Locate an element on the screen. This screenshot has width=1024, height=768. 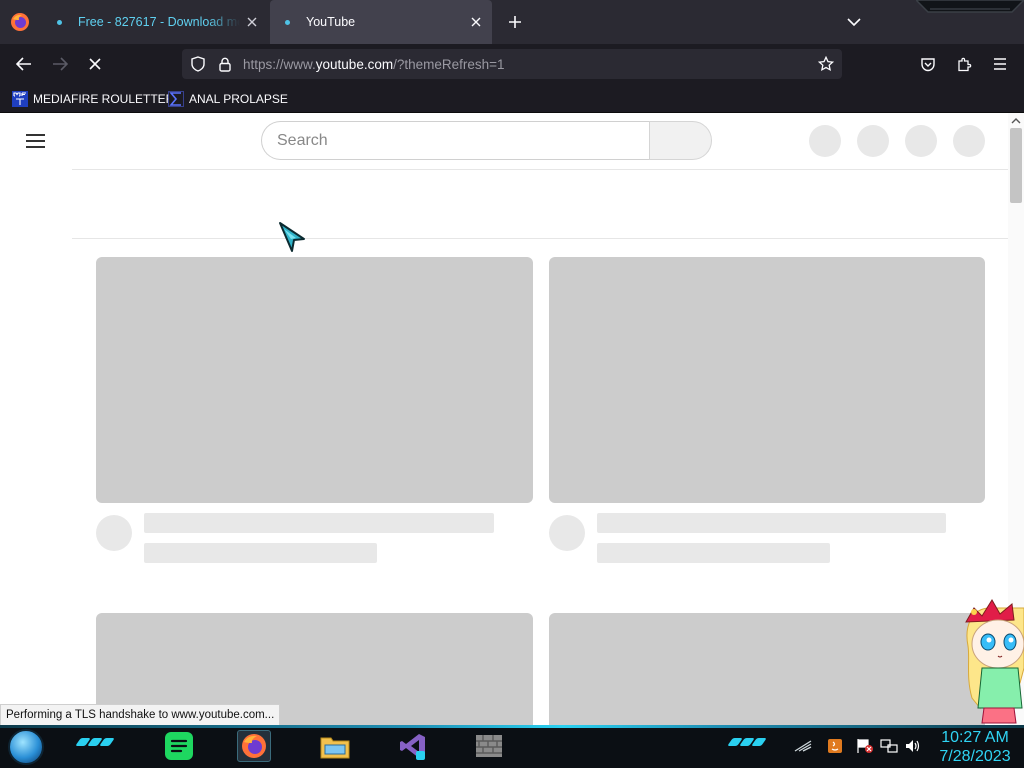
list-all-tabs-button is located at coordinates (854, 22).